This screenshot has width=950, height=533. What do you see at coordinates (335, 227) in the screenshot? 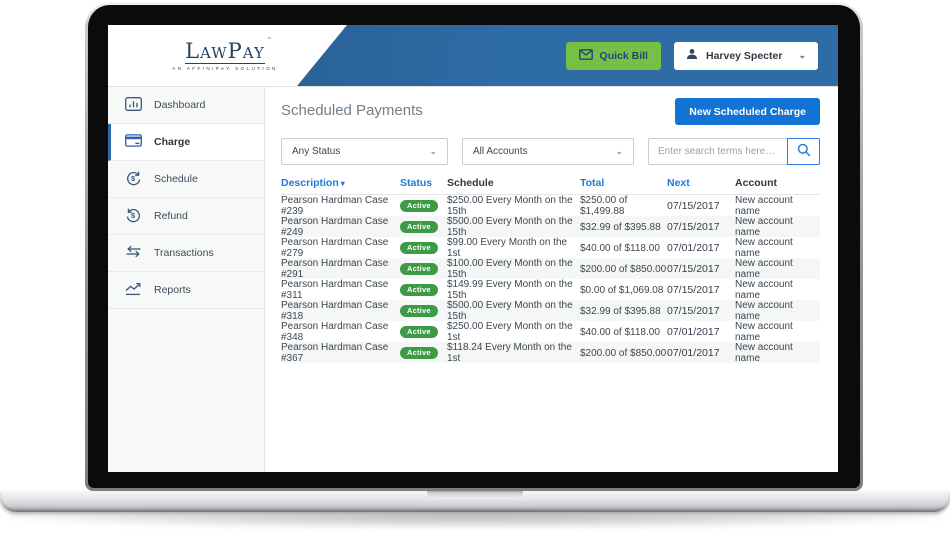
I see `description-cell: Pearson Hardman Case #249` at bounding box center [335, 227].